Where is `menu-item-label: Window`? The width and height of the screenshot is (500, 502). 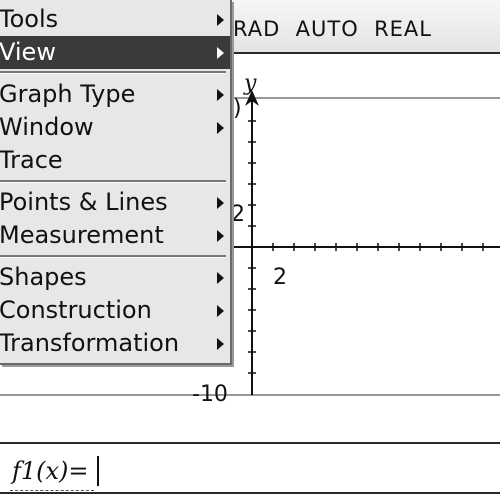 menu-item-label: Window is located at coordinates (47, 127).